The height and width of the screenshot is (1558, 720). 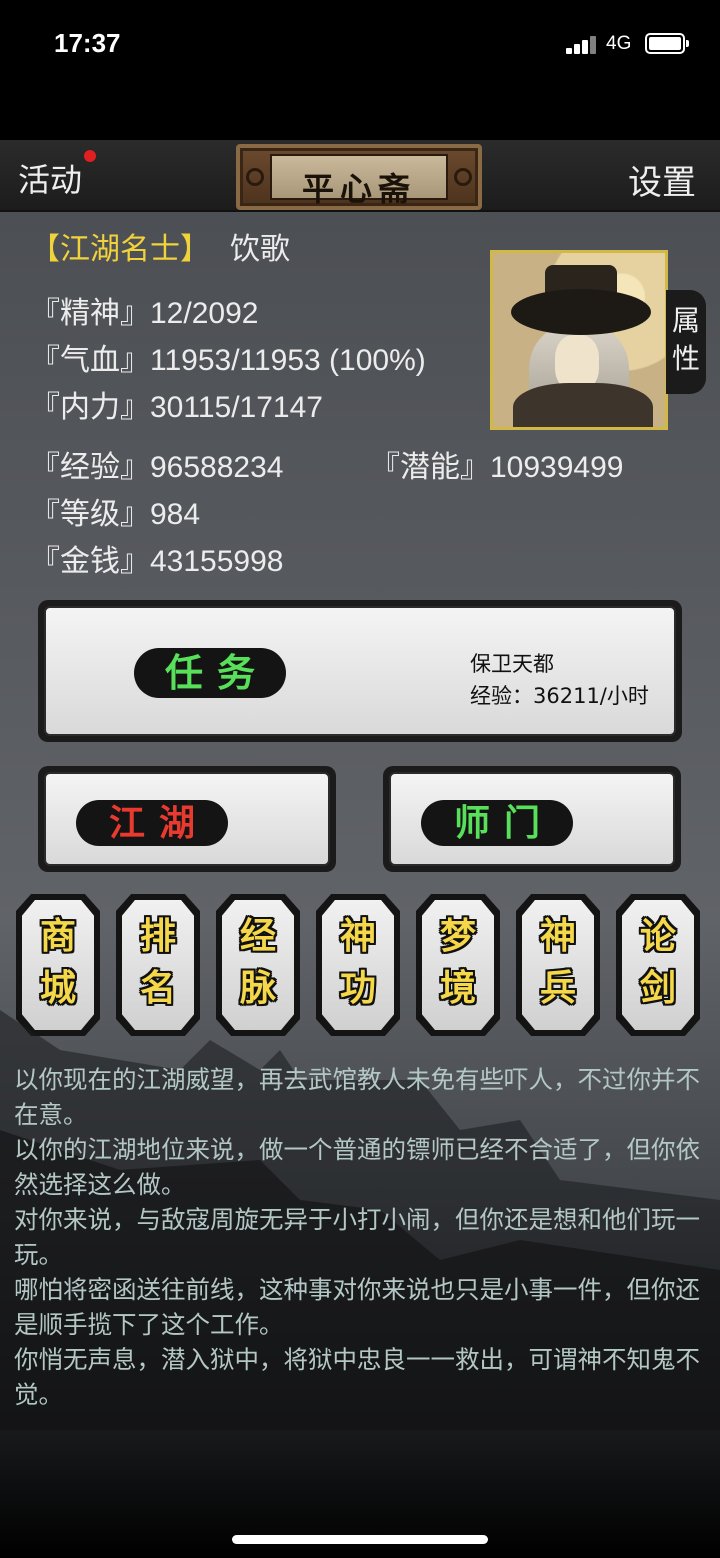 I want to click on network-label: 4G, so click(x=619, y=43).